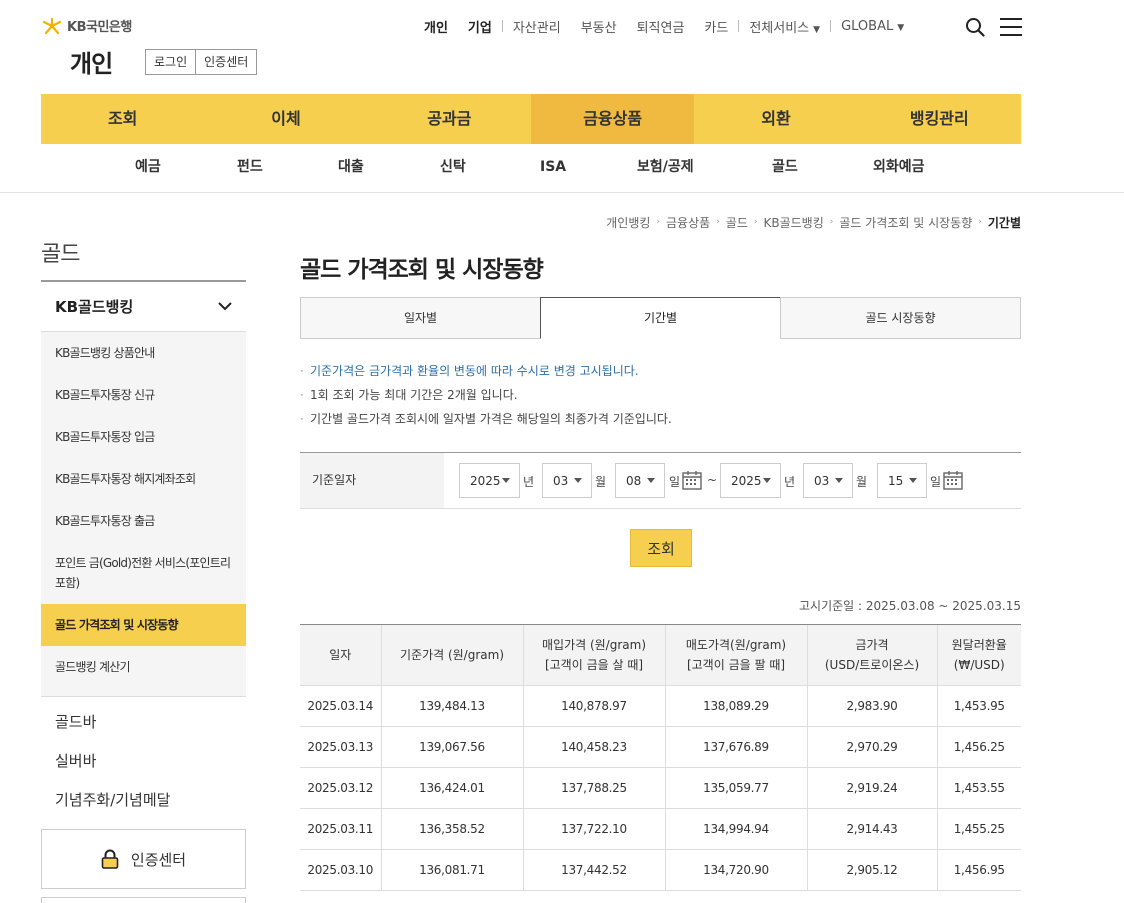 This screenshot has width=1124, height=903. Describe the element at coordinates (480, 26) in the screenshot. I see `util-corporate: 기업` at that location.